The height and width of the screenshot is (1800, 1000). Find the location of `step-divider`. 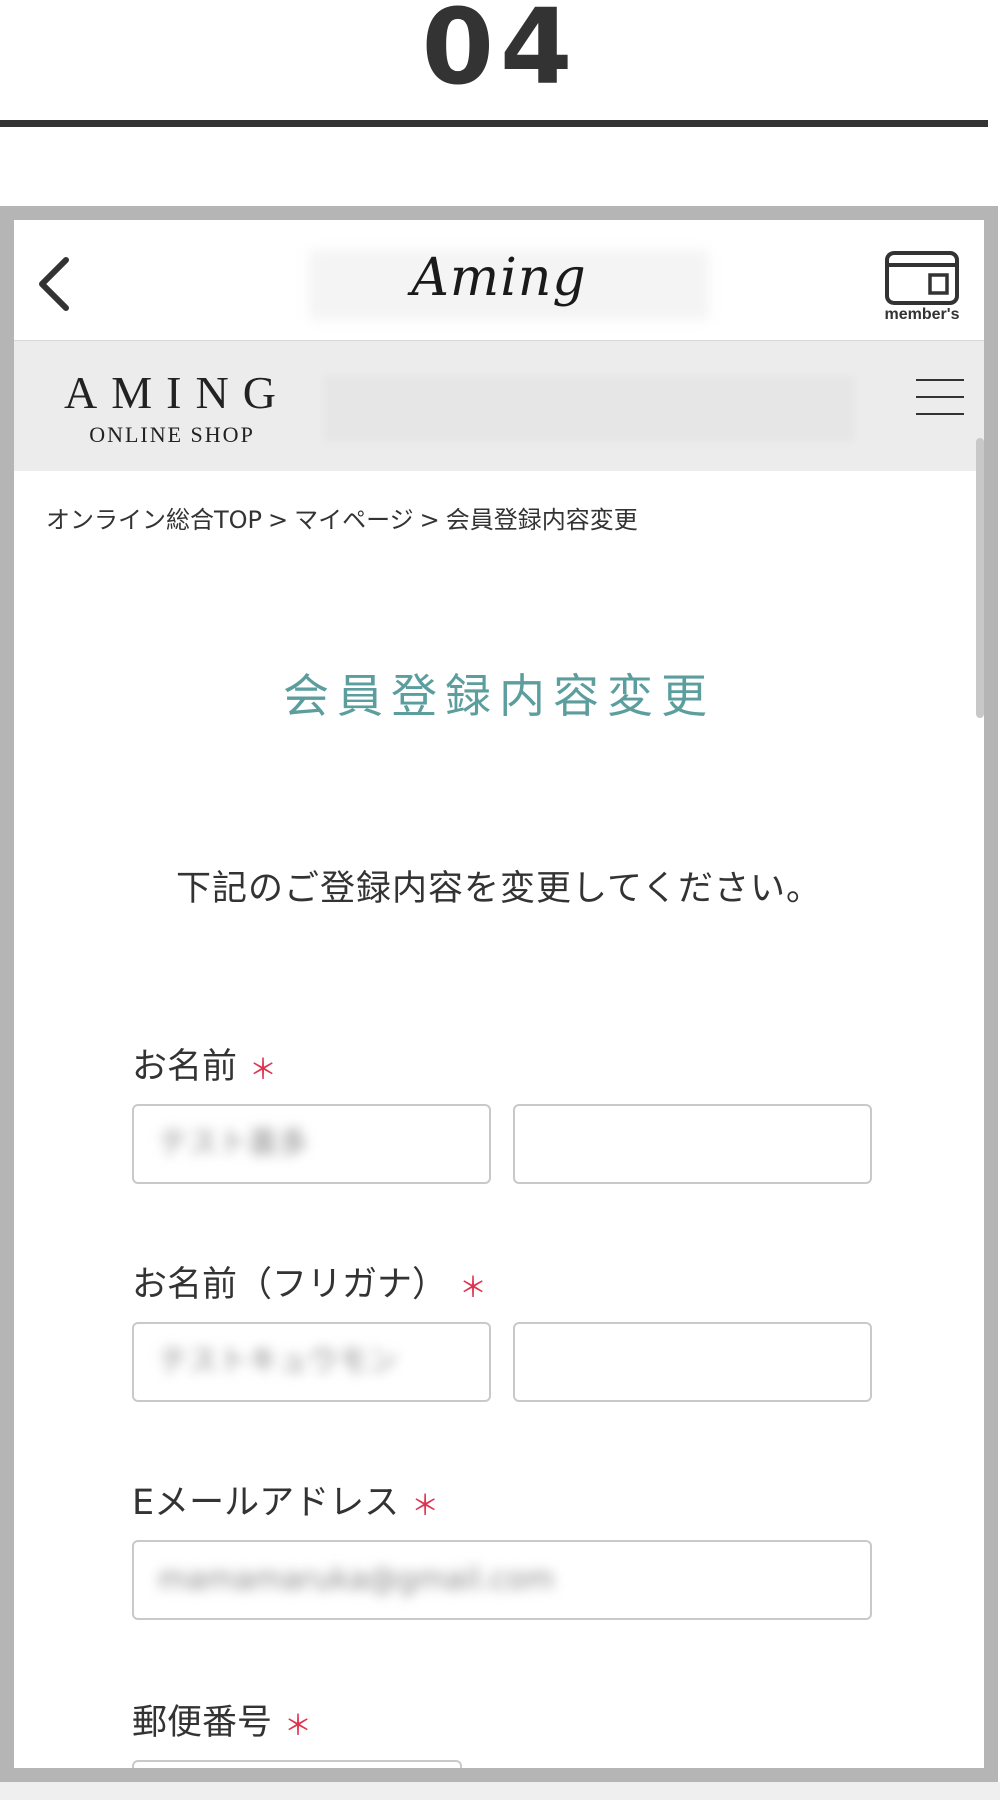

step-divider is located at coordinates (494, 123).